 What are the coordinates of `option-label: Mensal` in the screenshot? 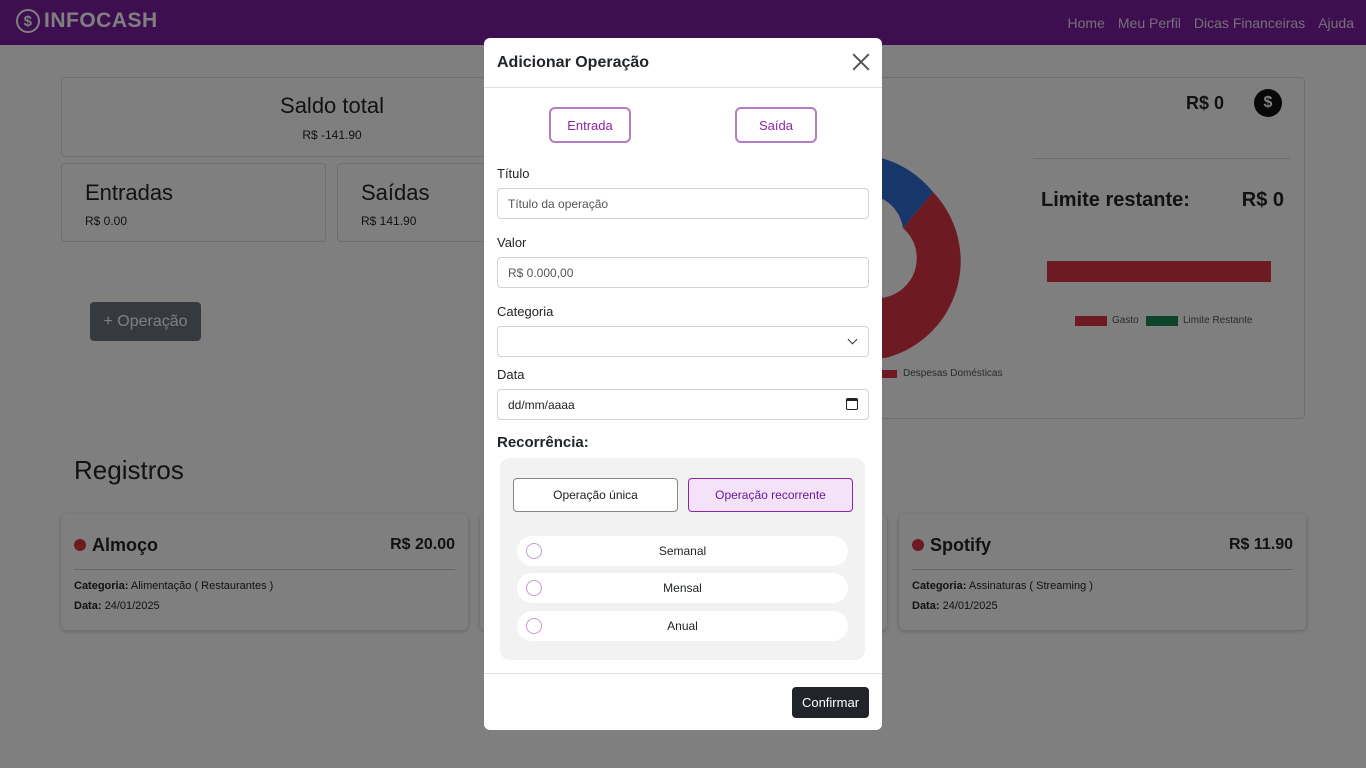 It's located at (682, 588).